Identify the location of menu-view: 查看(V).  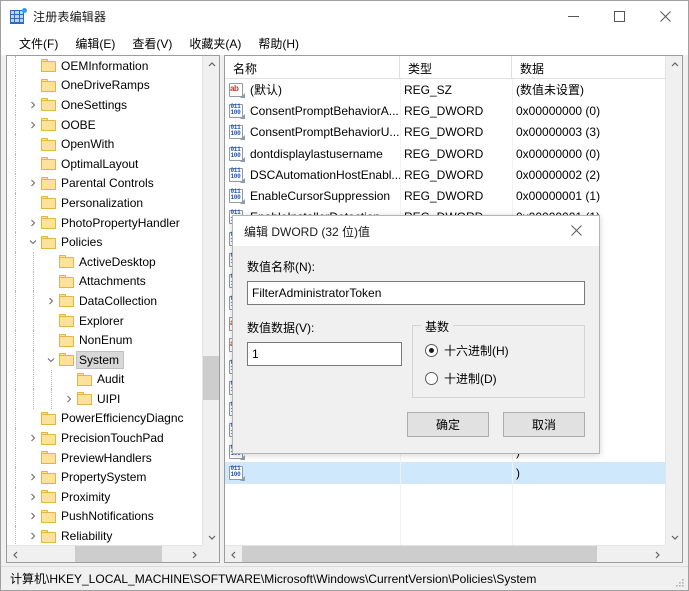
(152, 43).